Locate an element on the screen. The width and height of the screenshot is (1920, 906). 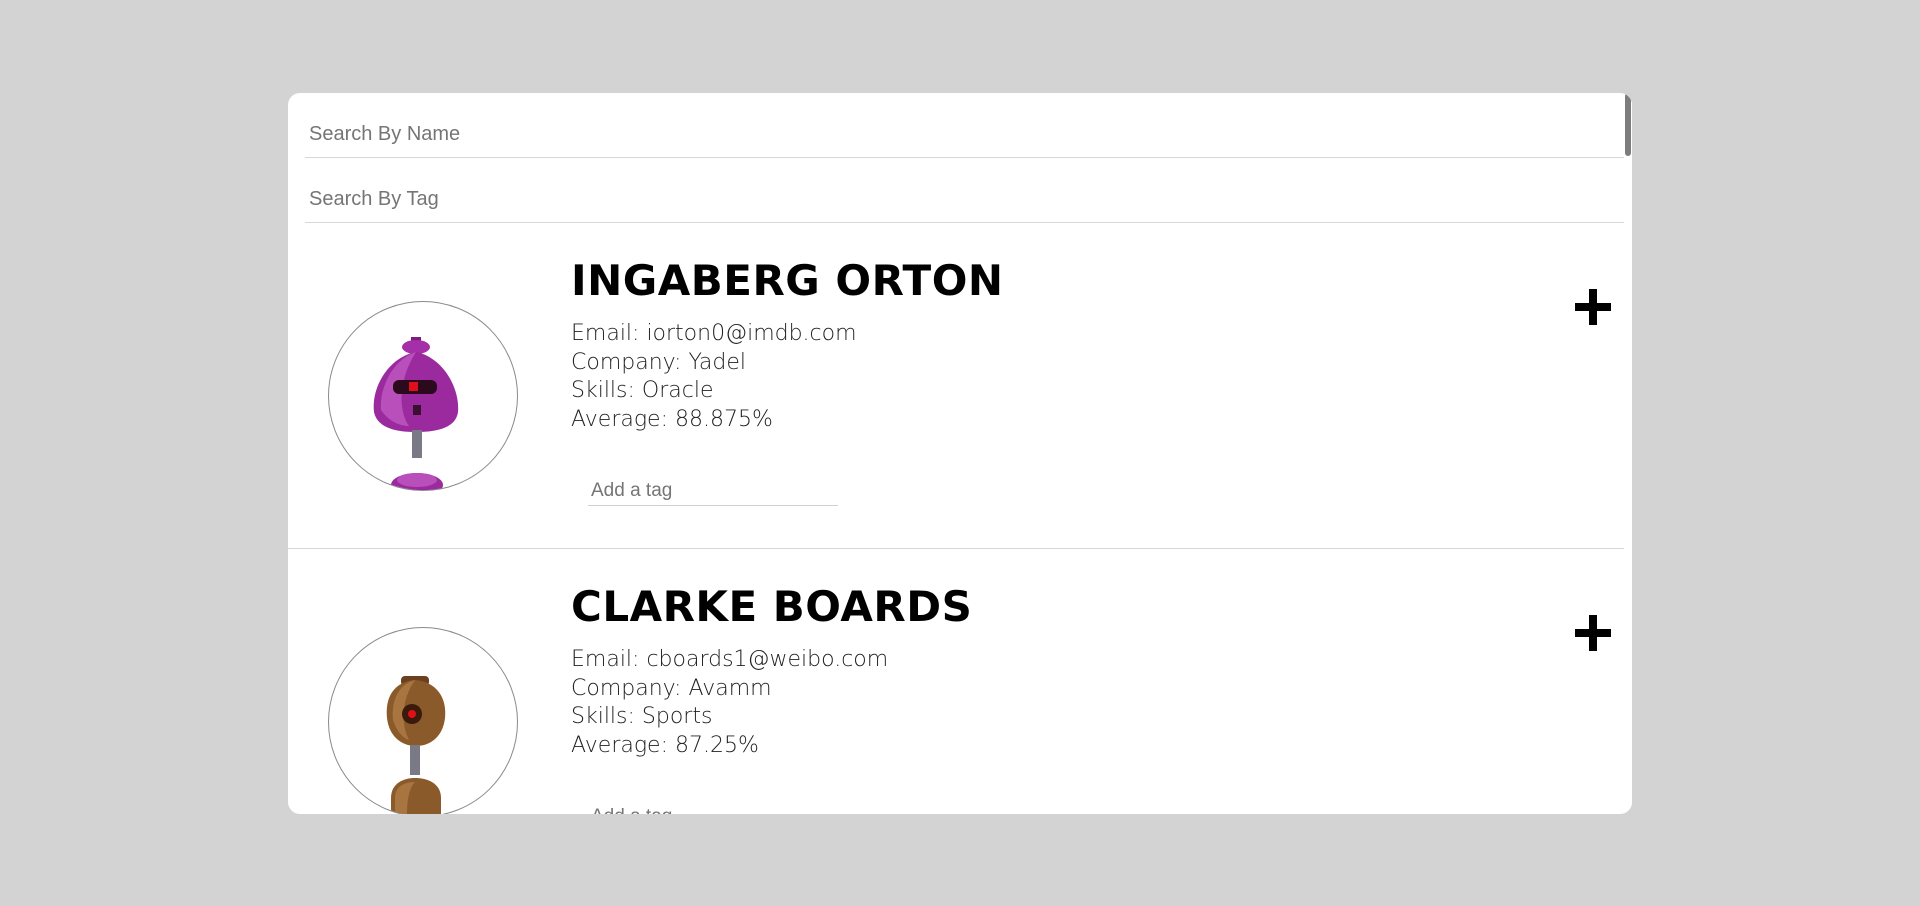
student-skill: Skills: Oracle is located at coordinates (642, 390).